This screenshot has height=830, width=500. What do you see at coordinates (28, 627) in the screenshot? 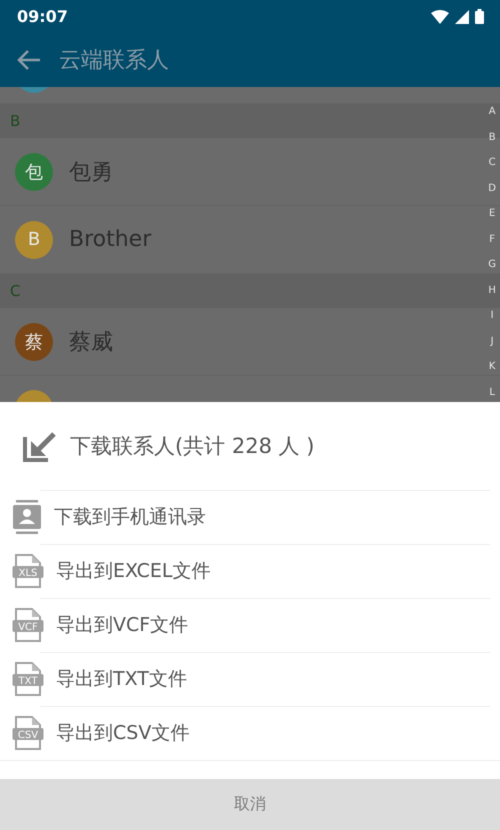
I see `file-type-label: VCF` at bounding box center [28, 627].